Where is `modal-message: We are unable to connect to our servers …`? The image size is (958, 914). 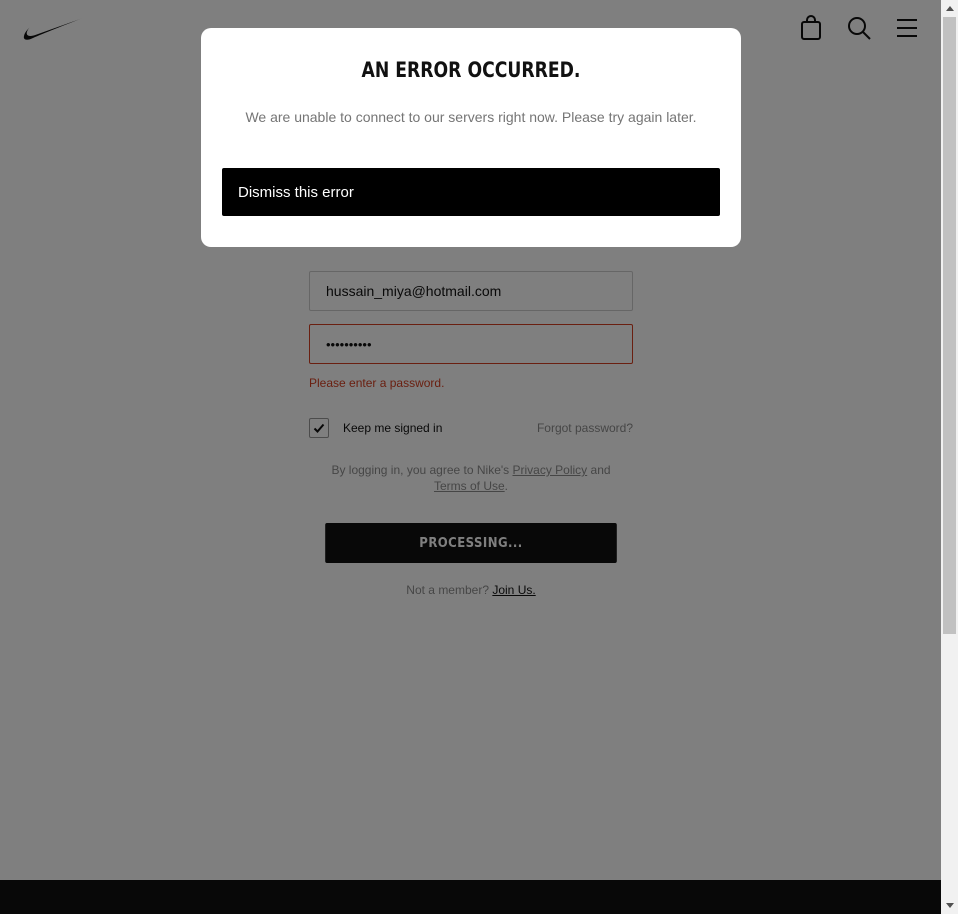 modal-message: We are unable to connect to our servers … is located at coordinates (471, 117).